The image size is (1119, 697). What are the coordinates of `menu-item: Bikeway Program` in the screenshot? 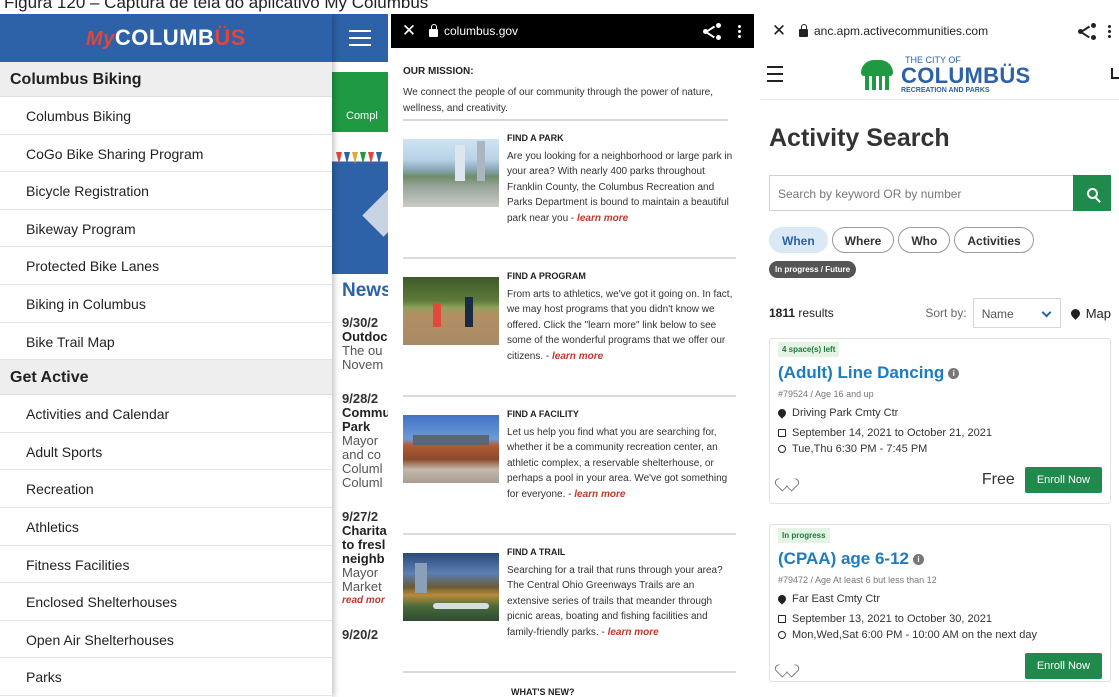 It's located at (166, 229).